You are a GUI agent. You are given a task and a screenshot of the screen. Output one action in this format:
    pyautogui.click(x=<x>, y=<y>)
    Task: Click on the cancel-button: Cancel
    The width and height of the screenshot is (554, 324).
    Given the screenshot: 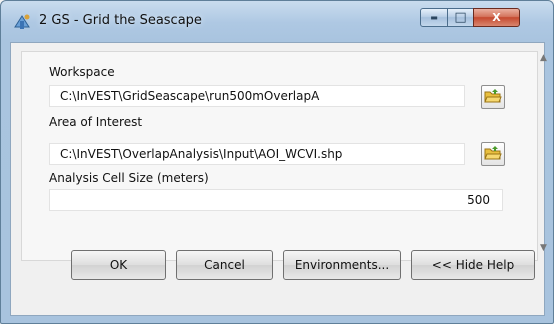 What is the action you would take?
    pyautogui.click(x=224, y=265)
    